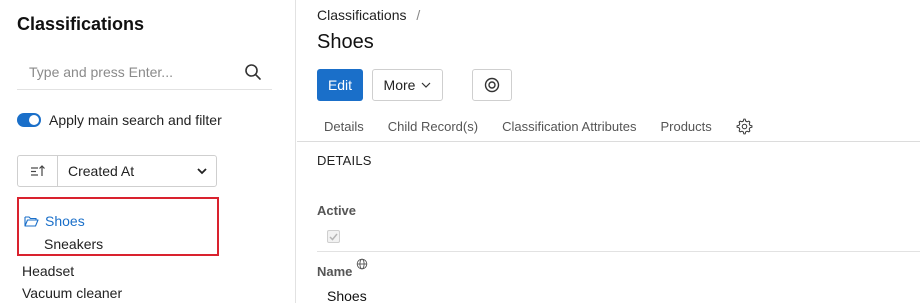 This screenshot has height=303, width=920. I want to click on active-label: Active, so click(337, 210).